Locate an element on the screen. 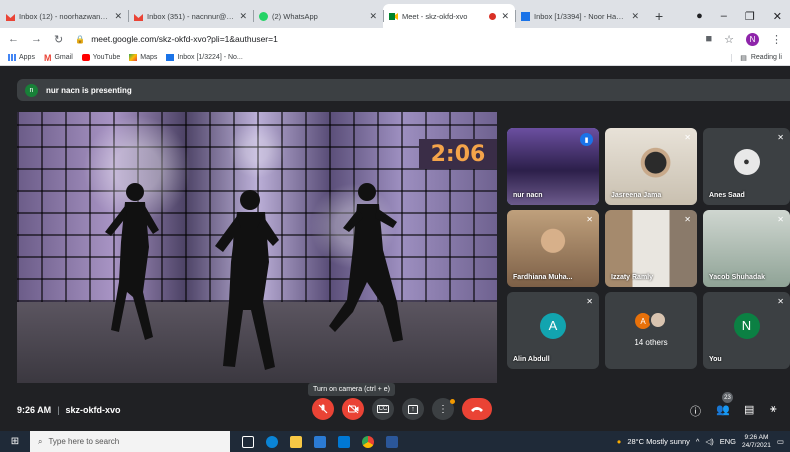 The height and width of the screenshot is (452, 790). taskbar-clock: 9:26 AM 24/7/2021 is located at coordinates (756, 442).